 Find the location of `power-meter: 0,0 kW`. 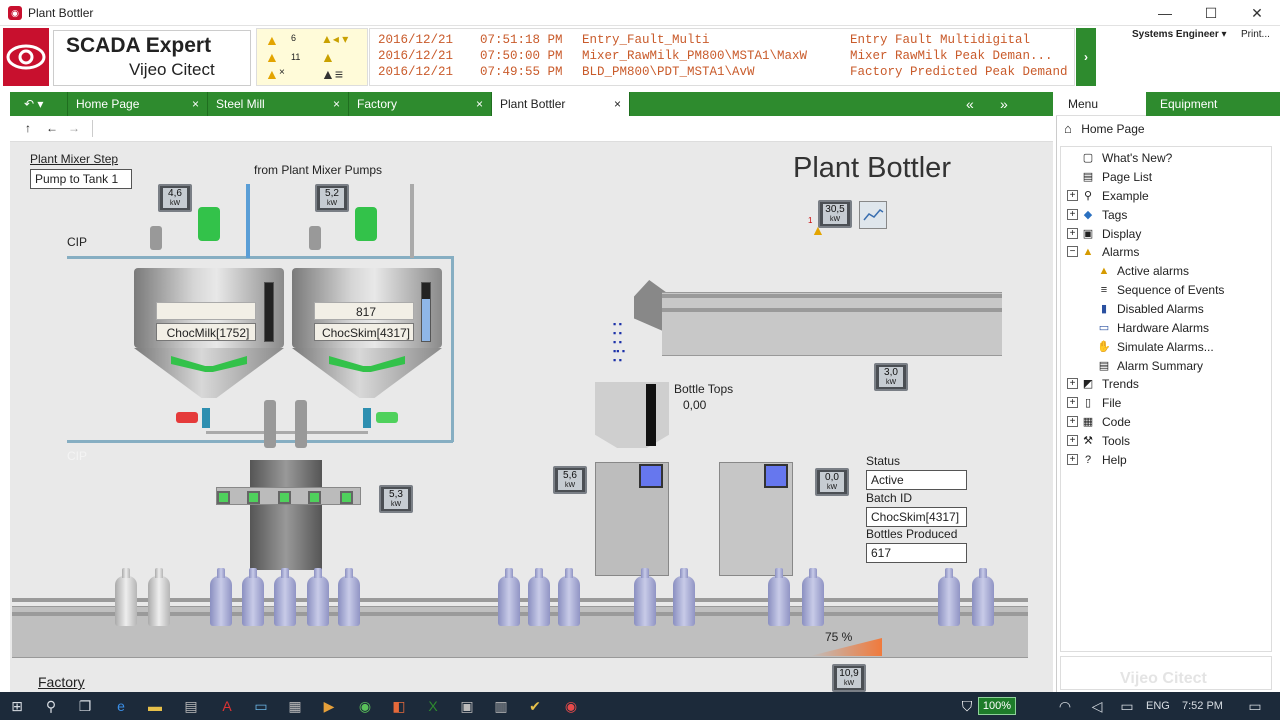

power-meter: 0,0 kW is located at coordinates (832, 482).